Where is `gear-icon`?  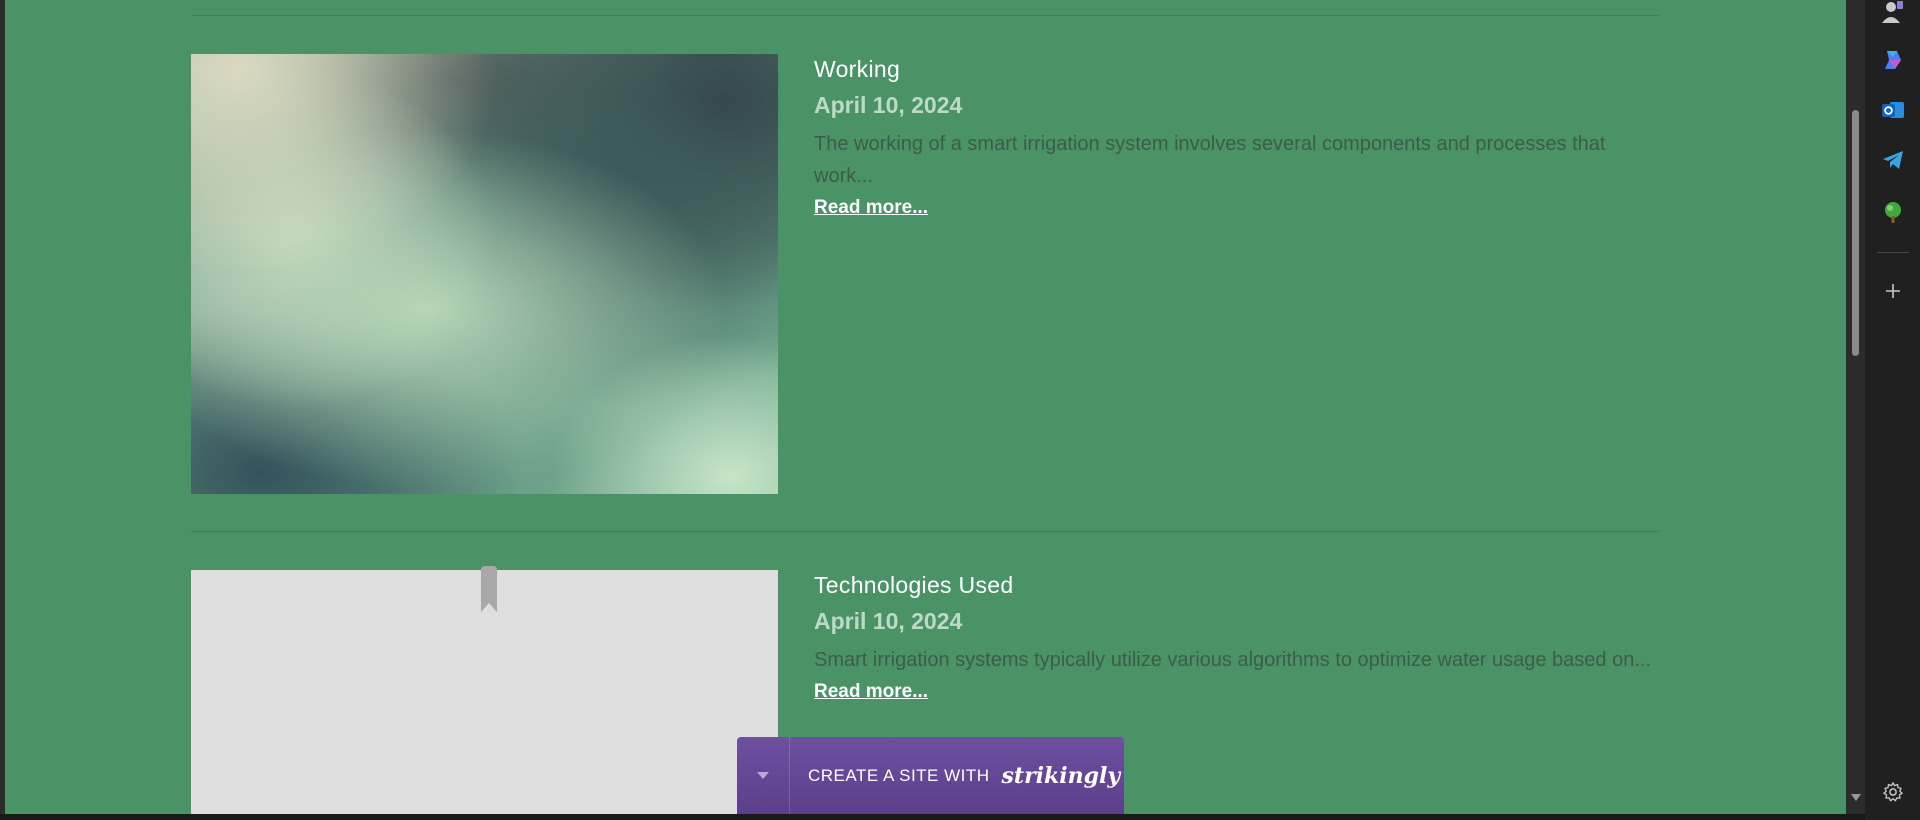 gear-icon is located at coordinates (1893, 792).